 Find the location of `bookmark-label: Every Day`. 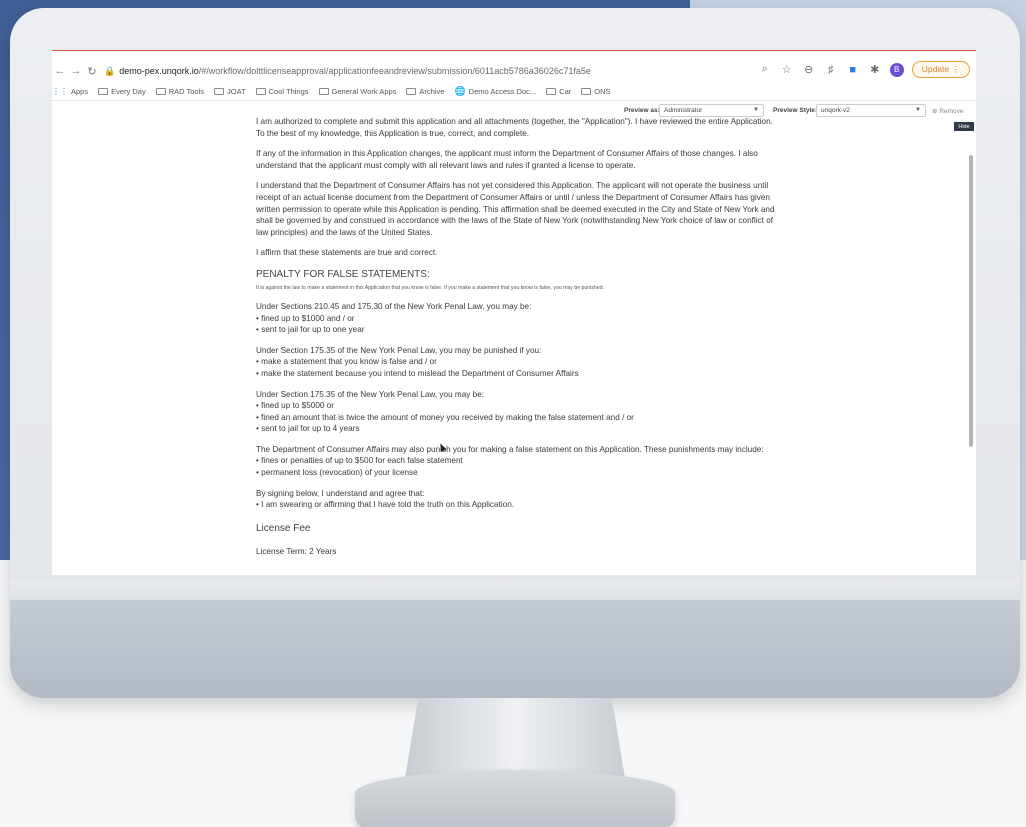

bookmark-label: Every Day is located at coordinates (128, 91).